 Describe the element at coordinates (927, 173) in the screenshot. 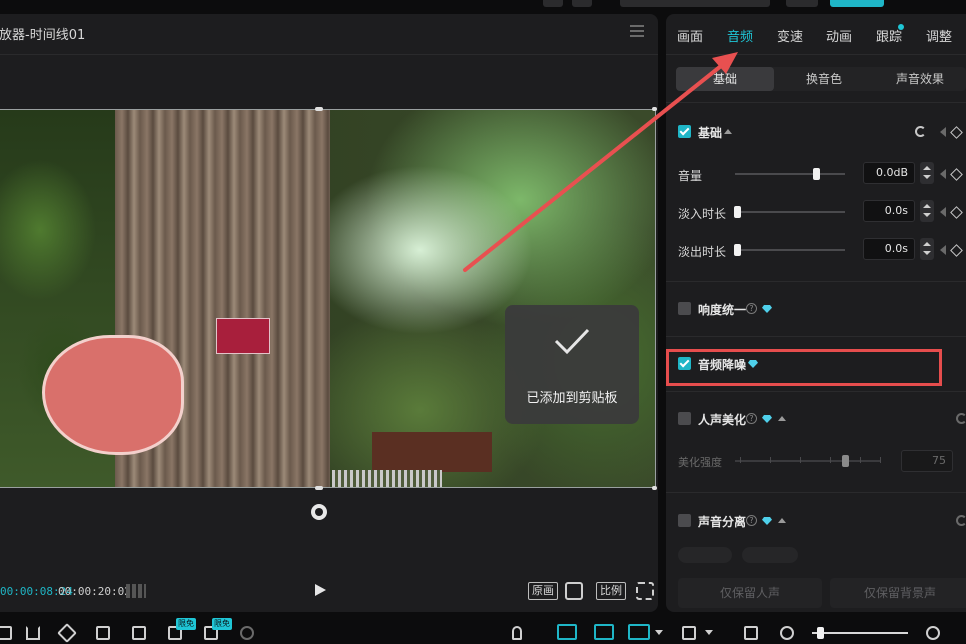

I see `volume-stepper` at that location.